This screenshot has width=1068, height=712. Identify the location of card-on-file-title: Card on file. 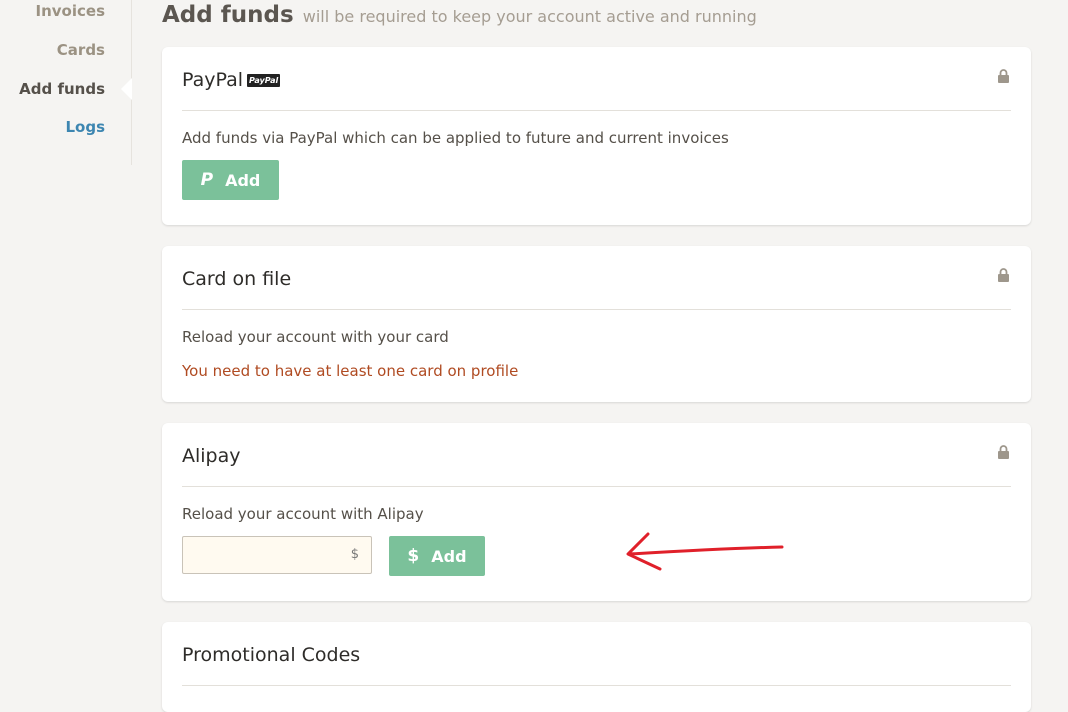
(237, 279).